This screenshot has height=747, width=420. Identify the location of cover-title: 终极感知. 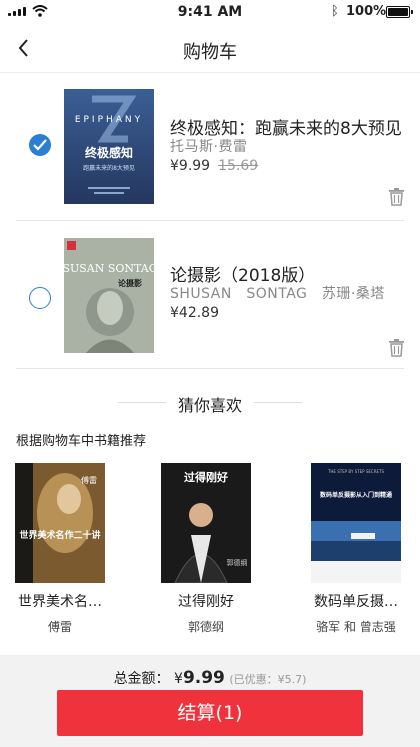
(109, 152).